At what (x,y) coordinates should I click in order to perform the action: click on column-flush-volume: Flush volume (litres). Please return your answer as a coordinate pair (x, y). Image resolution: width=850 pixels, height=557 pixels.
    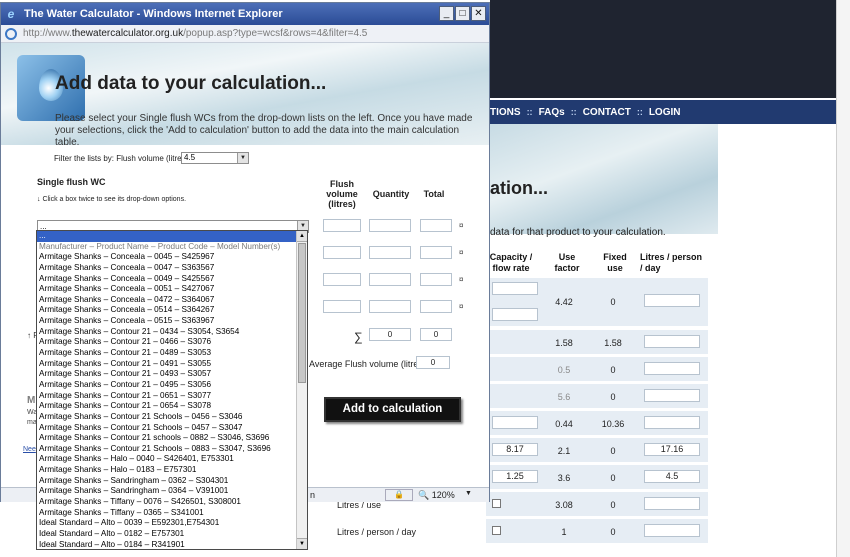
    Looking at the image, I should click on (342, 194).